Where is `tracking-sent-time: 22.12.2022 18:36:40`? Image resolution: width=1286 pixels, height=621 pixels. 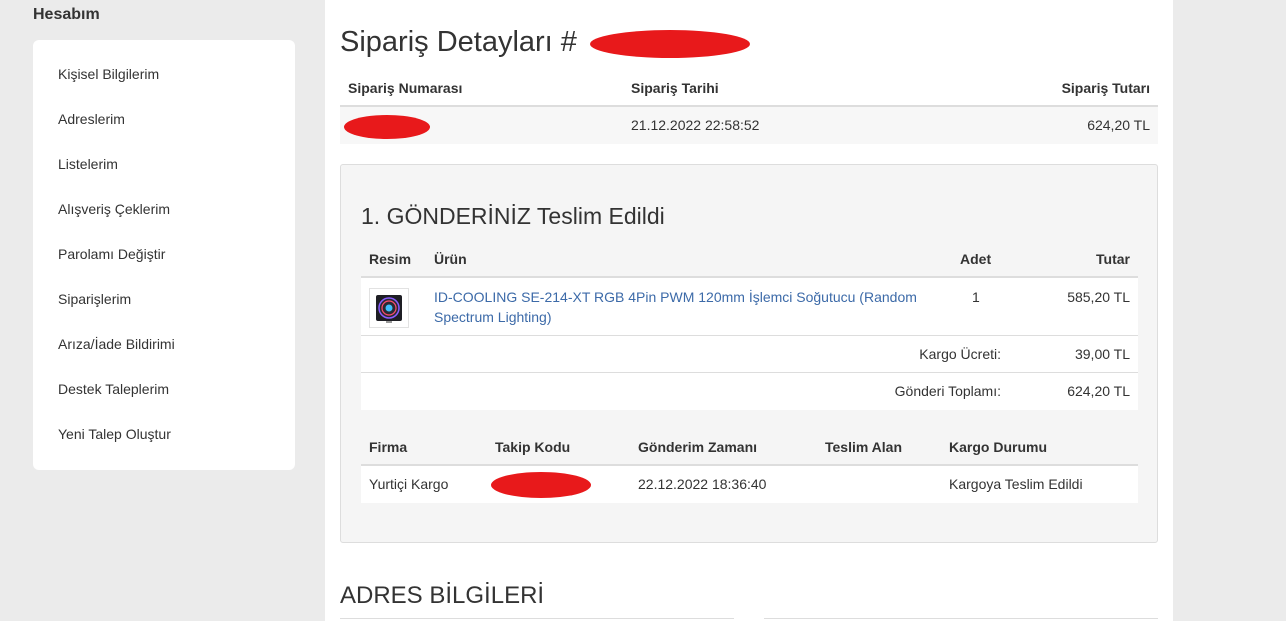
tracking-sent-time: 22.12.2022 18:36:40 is located at coordinates (702, 484).